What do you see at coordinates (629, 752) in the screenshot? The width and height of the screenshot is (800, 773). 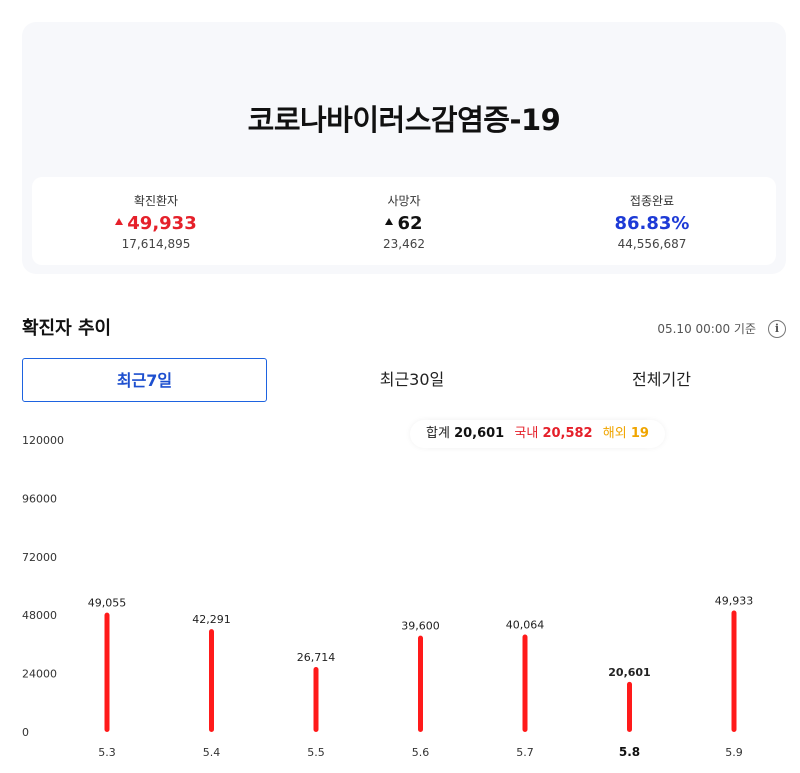 I see `x-tick-label: 5.8` at bounding box center [629, 752].